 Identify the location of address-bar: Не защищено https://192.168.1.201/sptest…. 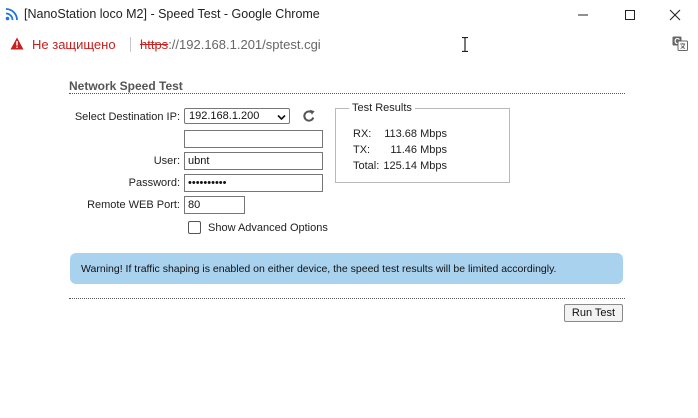
(349, 44).